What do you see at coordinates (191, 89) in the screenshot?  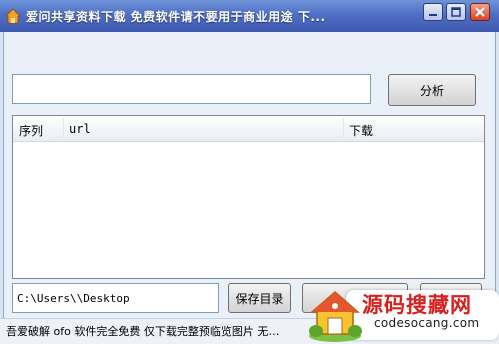 I see `url-input` at bounding box center [191, 89].